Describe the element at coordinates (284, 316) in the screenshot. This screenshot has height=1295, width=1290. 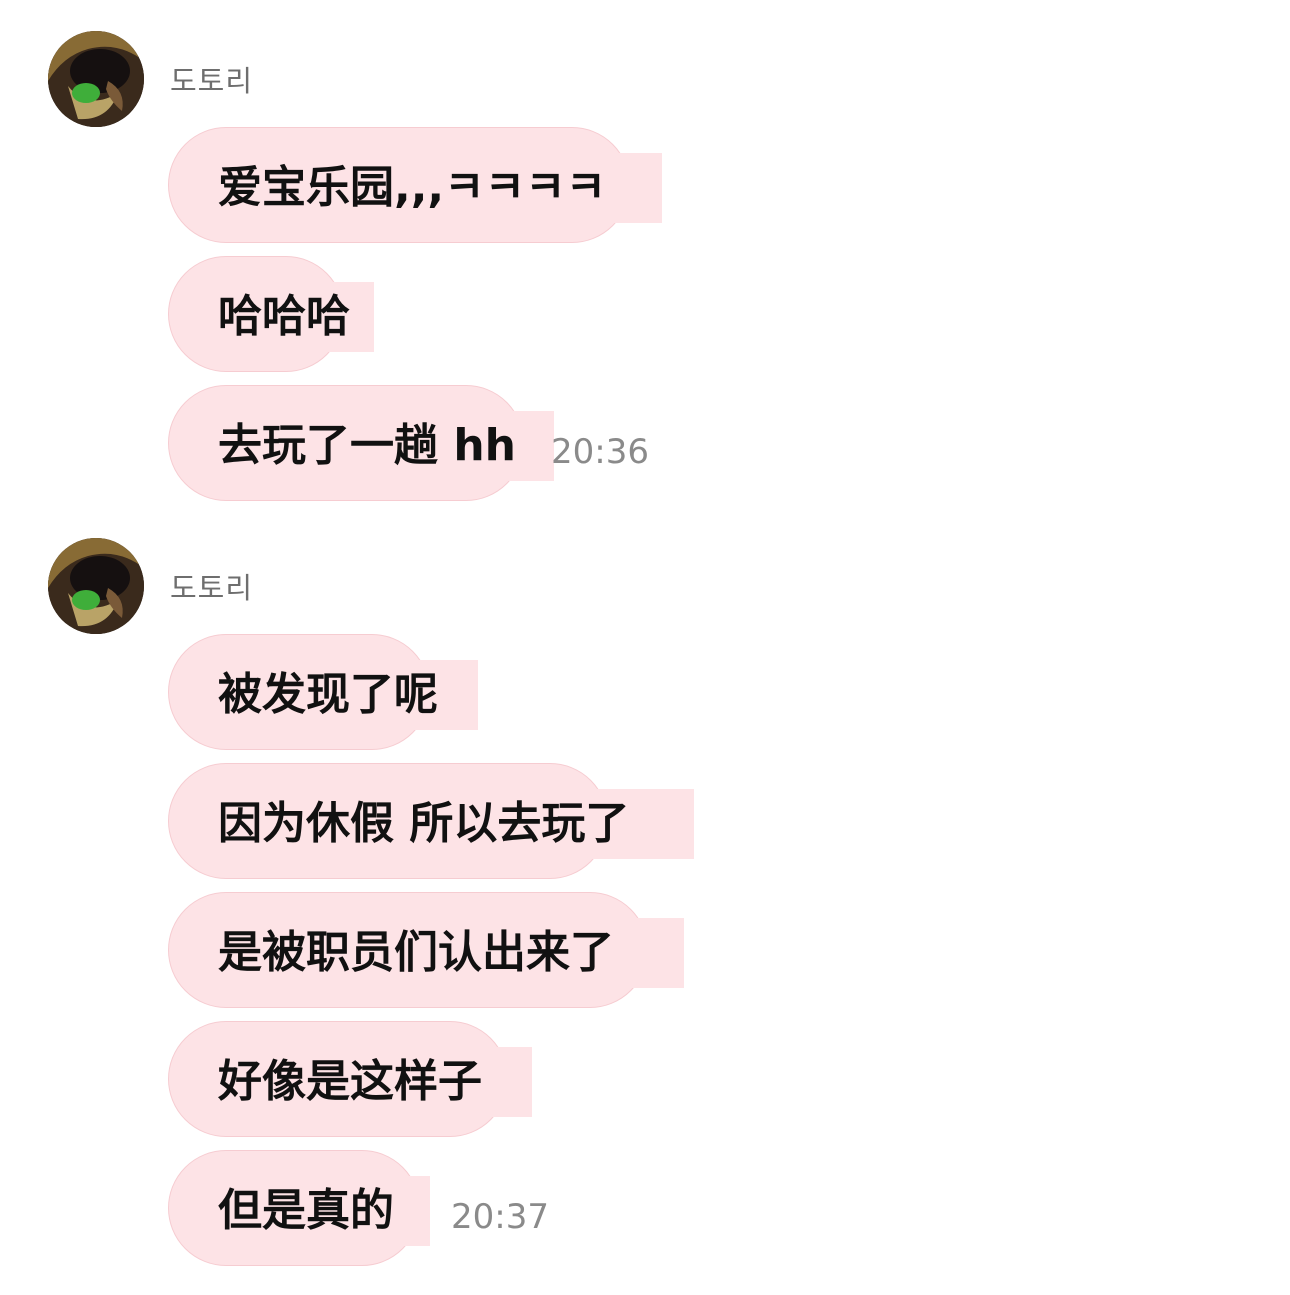
I see `message-text: 哈哈哈` at that location.